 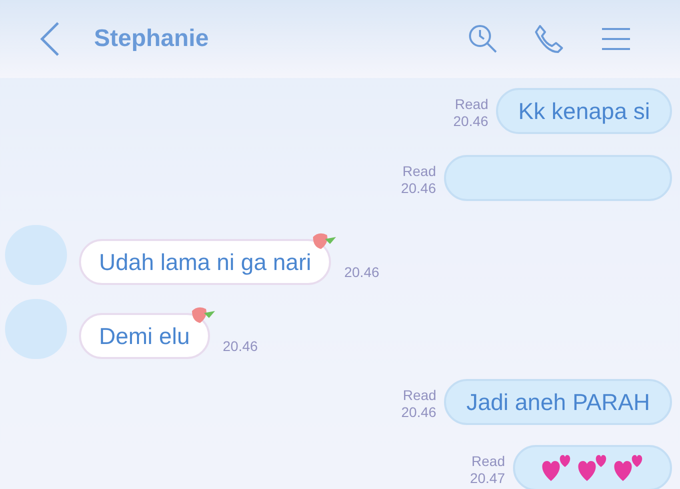 I want to click on back-icon, so click(x=50, y=39).